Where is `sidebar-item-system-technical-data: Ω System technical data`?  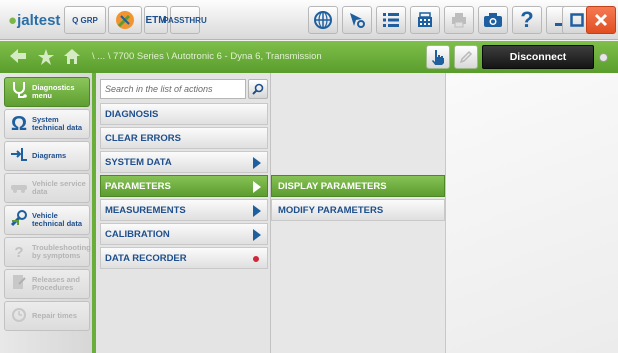 sidebar-item-system-technical-data: Ω System technical data is located at coordinates (47, 124).